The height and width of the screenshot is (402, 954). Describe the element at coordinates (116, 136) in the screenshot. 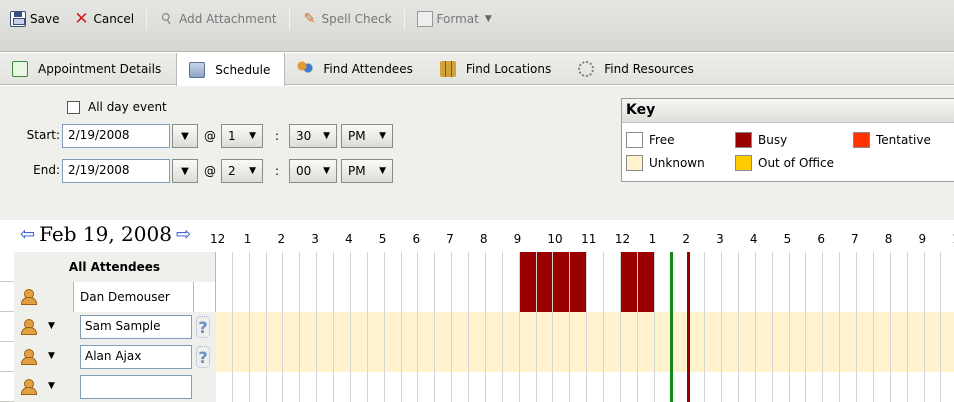

I see `start-date-input: 2/19/2008` at that location.